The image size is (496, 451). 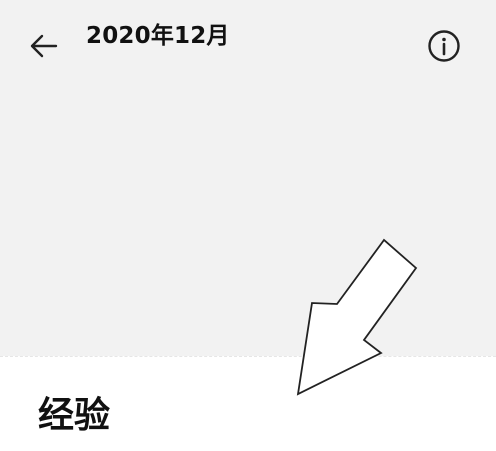 I want to click on back-arrow-icon, so click(x=44, y=46).